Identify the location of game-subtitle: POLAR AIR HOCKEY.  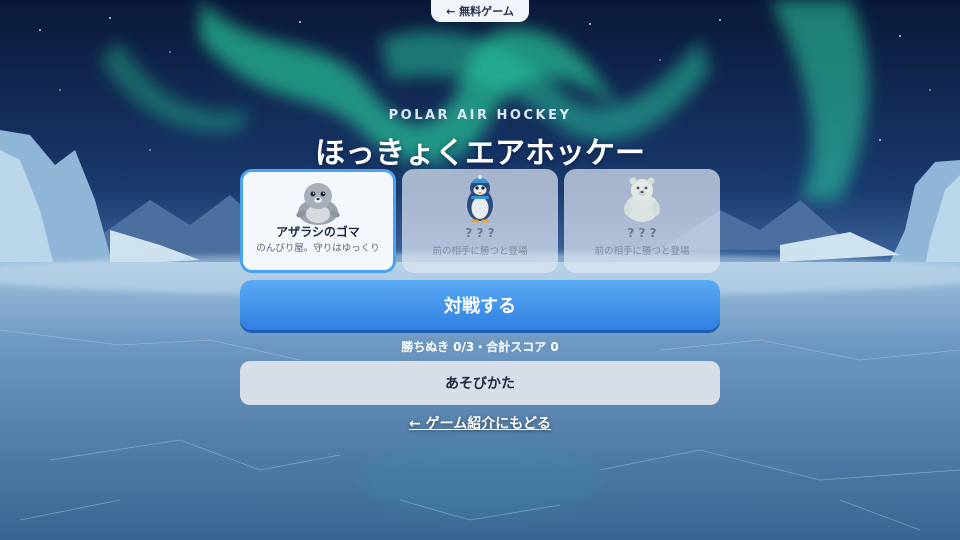
(480, 115).